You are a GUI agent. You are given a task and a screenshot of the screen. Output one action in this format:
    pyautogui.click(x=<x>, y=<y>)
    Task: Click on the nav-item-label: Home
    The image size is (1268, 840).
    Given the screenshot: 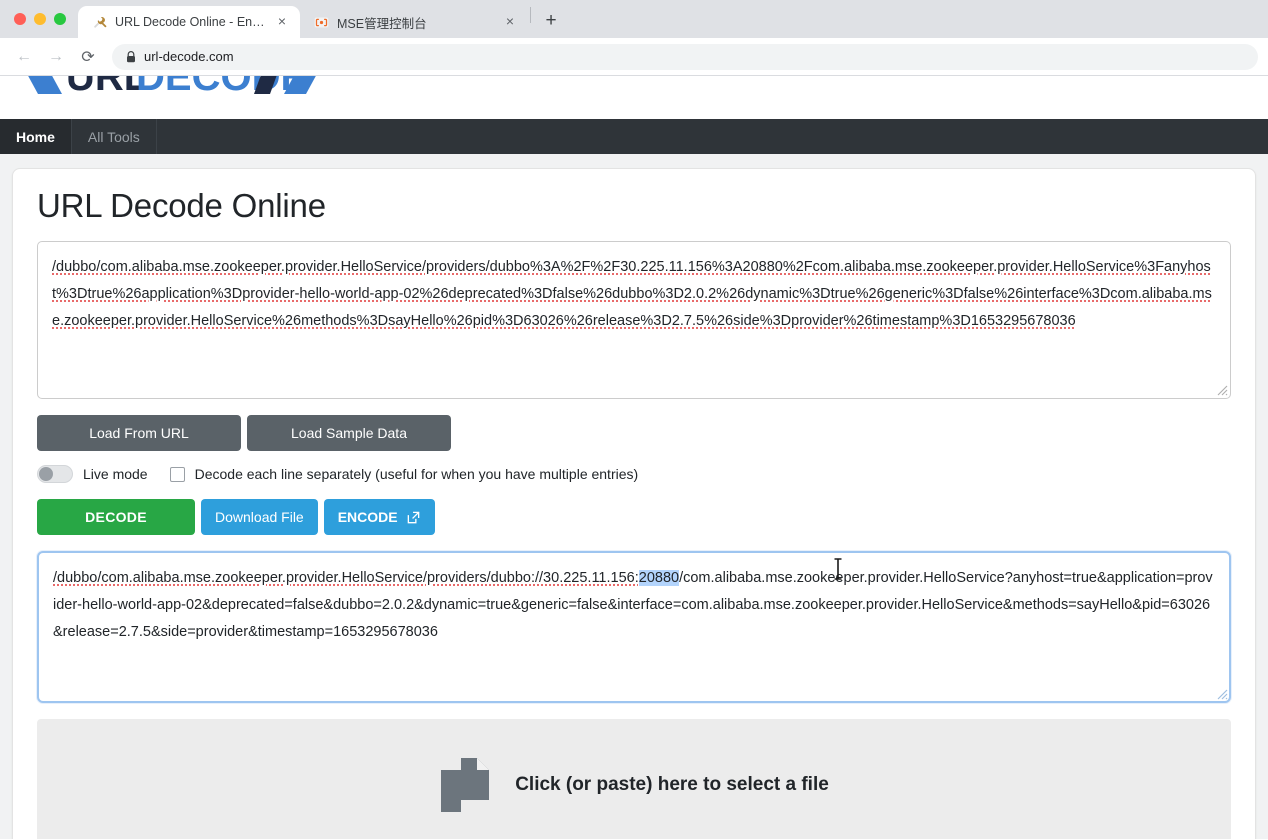 What is the action you would take?
    pyautogui.click(x=35, y=136)
    